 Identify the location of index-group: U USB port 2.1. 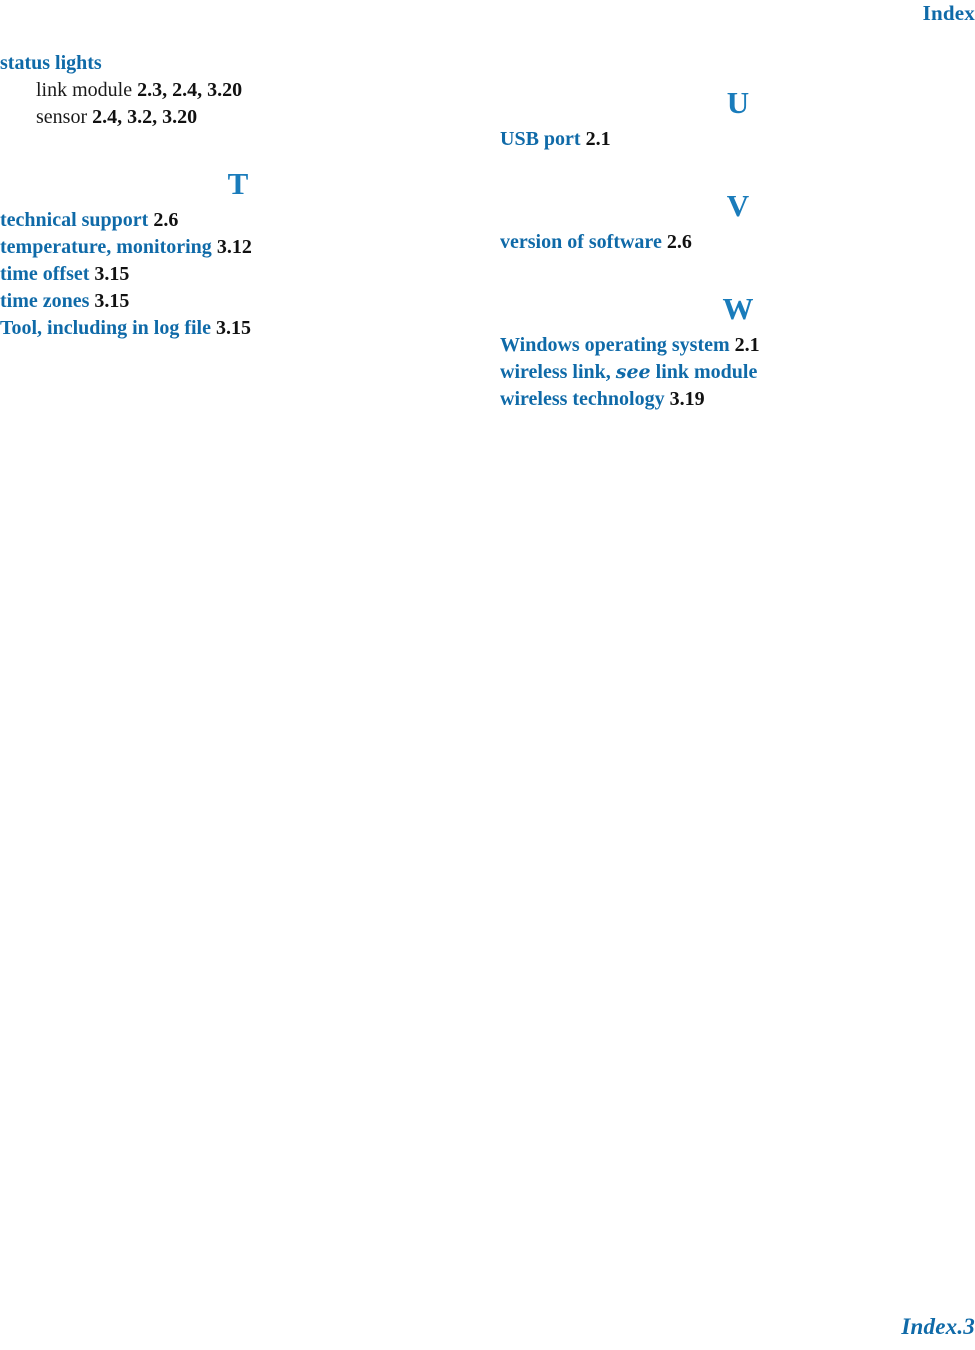
(737, 101).